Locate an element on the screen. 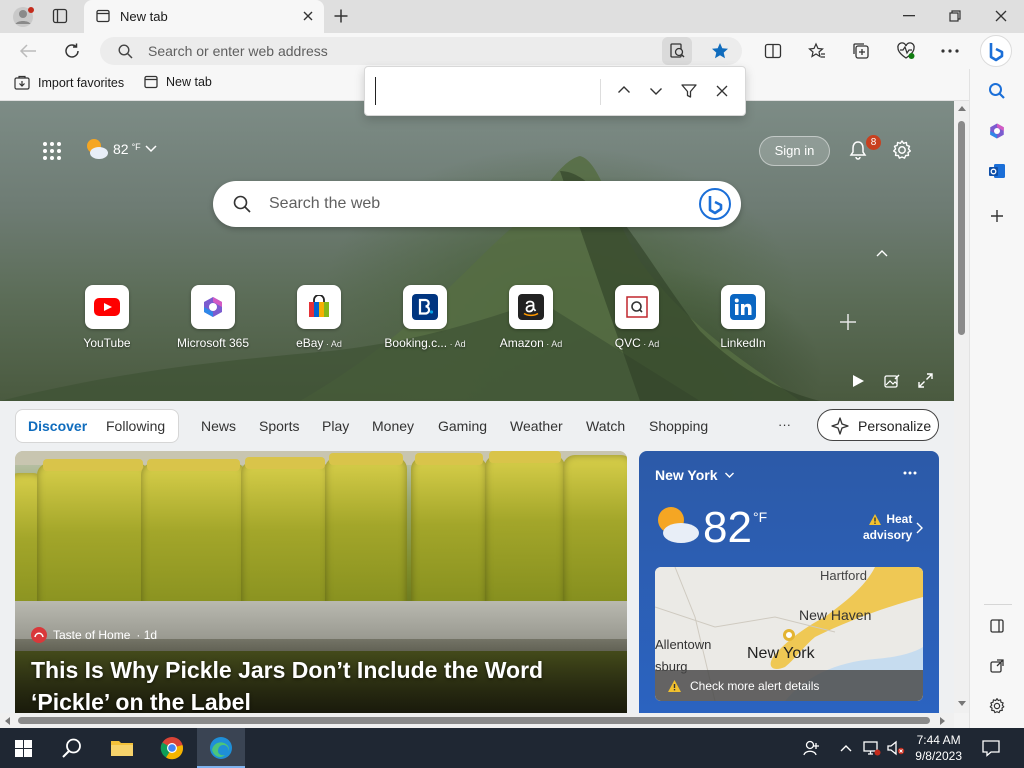 The image size is (1024, 768). quick-link-linkedin: LinkedIn is located at coordinates (743, 317).